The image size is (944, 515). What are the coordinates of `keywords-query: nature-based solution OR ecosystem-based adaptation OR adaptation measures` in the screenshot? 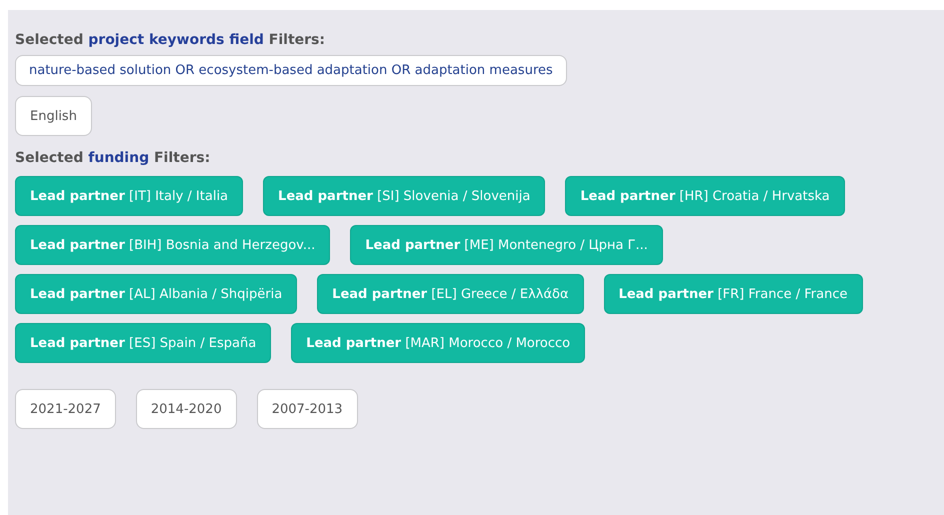 It's located at (291, 70).